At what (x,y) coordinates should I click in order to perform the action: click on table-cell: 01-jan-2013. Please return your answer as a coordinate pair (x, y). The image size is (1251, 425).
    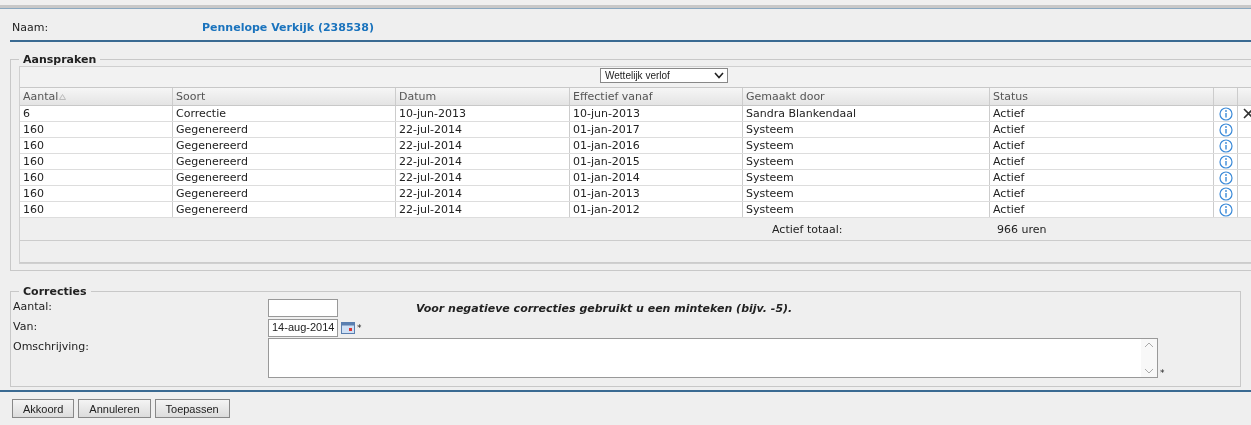
    Looking at the image, I should click on (656, 193).